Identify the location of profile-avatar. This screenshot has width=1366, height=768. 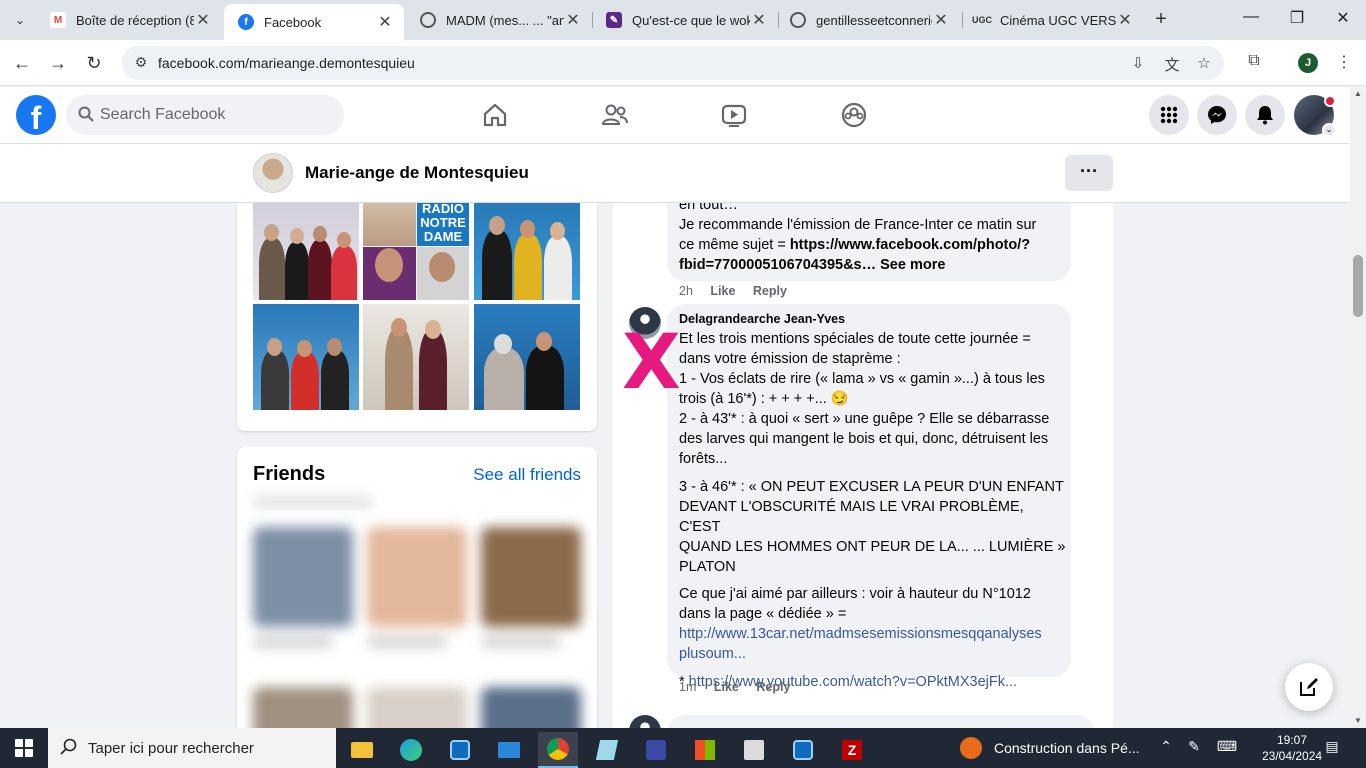
(273, 173).